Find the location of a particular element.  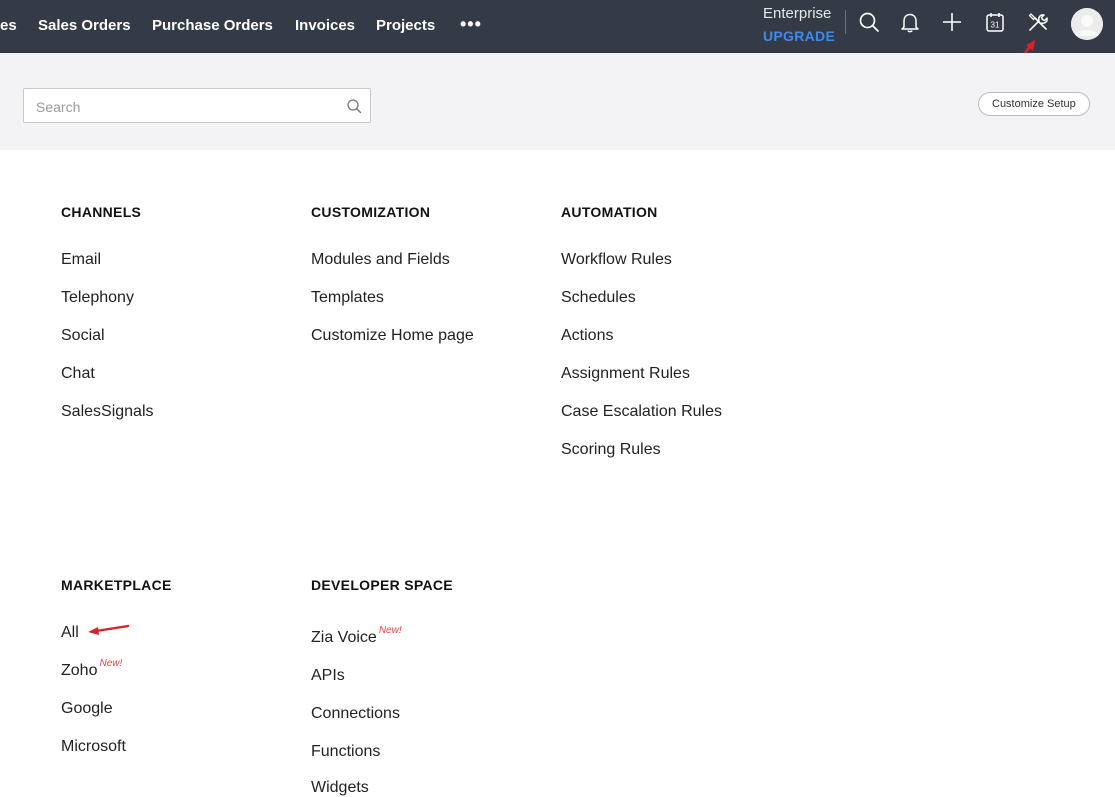

channels-item-social: Social is located at coordinates (83, 336).